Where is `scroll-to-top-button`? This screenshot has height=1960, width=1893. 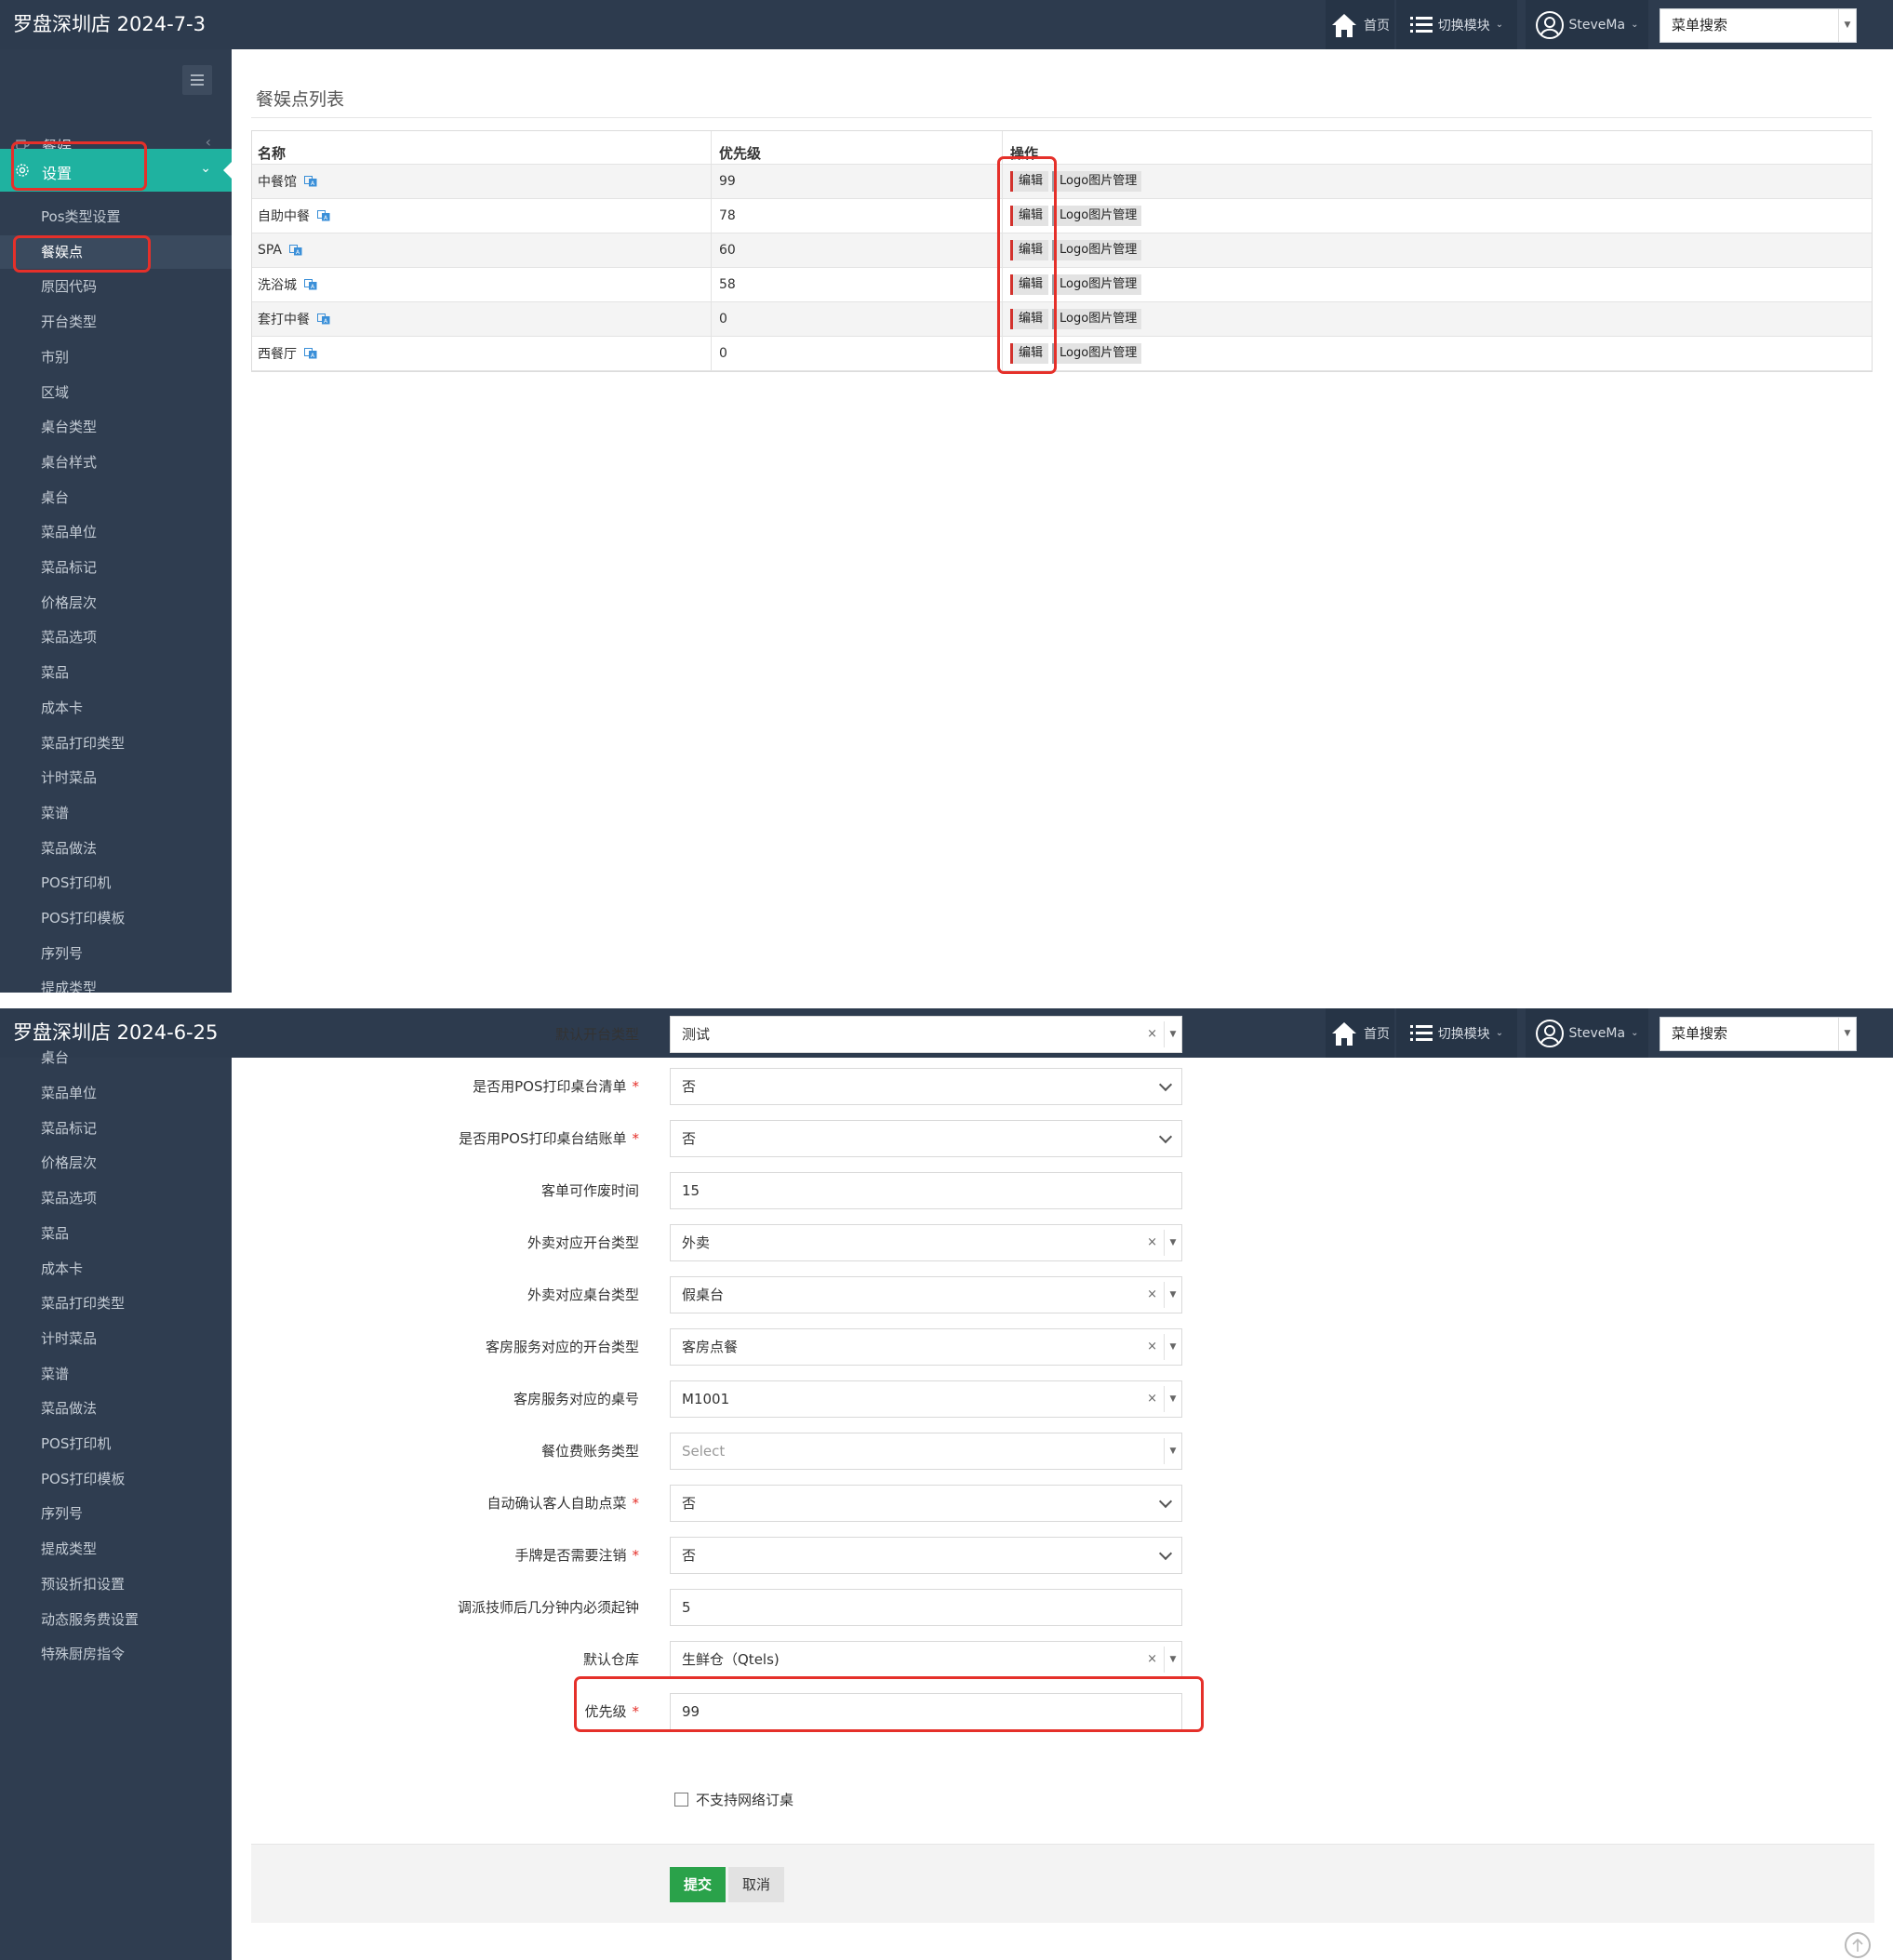 scroll-to-top-button is located at coordinates (1858, 1945).